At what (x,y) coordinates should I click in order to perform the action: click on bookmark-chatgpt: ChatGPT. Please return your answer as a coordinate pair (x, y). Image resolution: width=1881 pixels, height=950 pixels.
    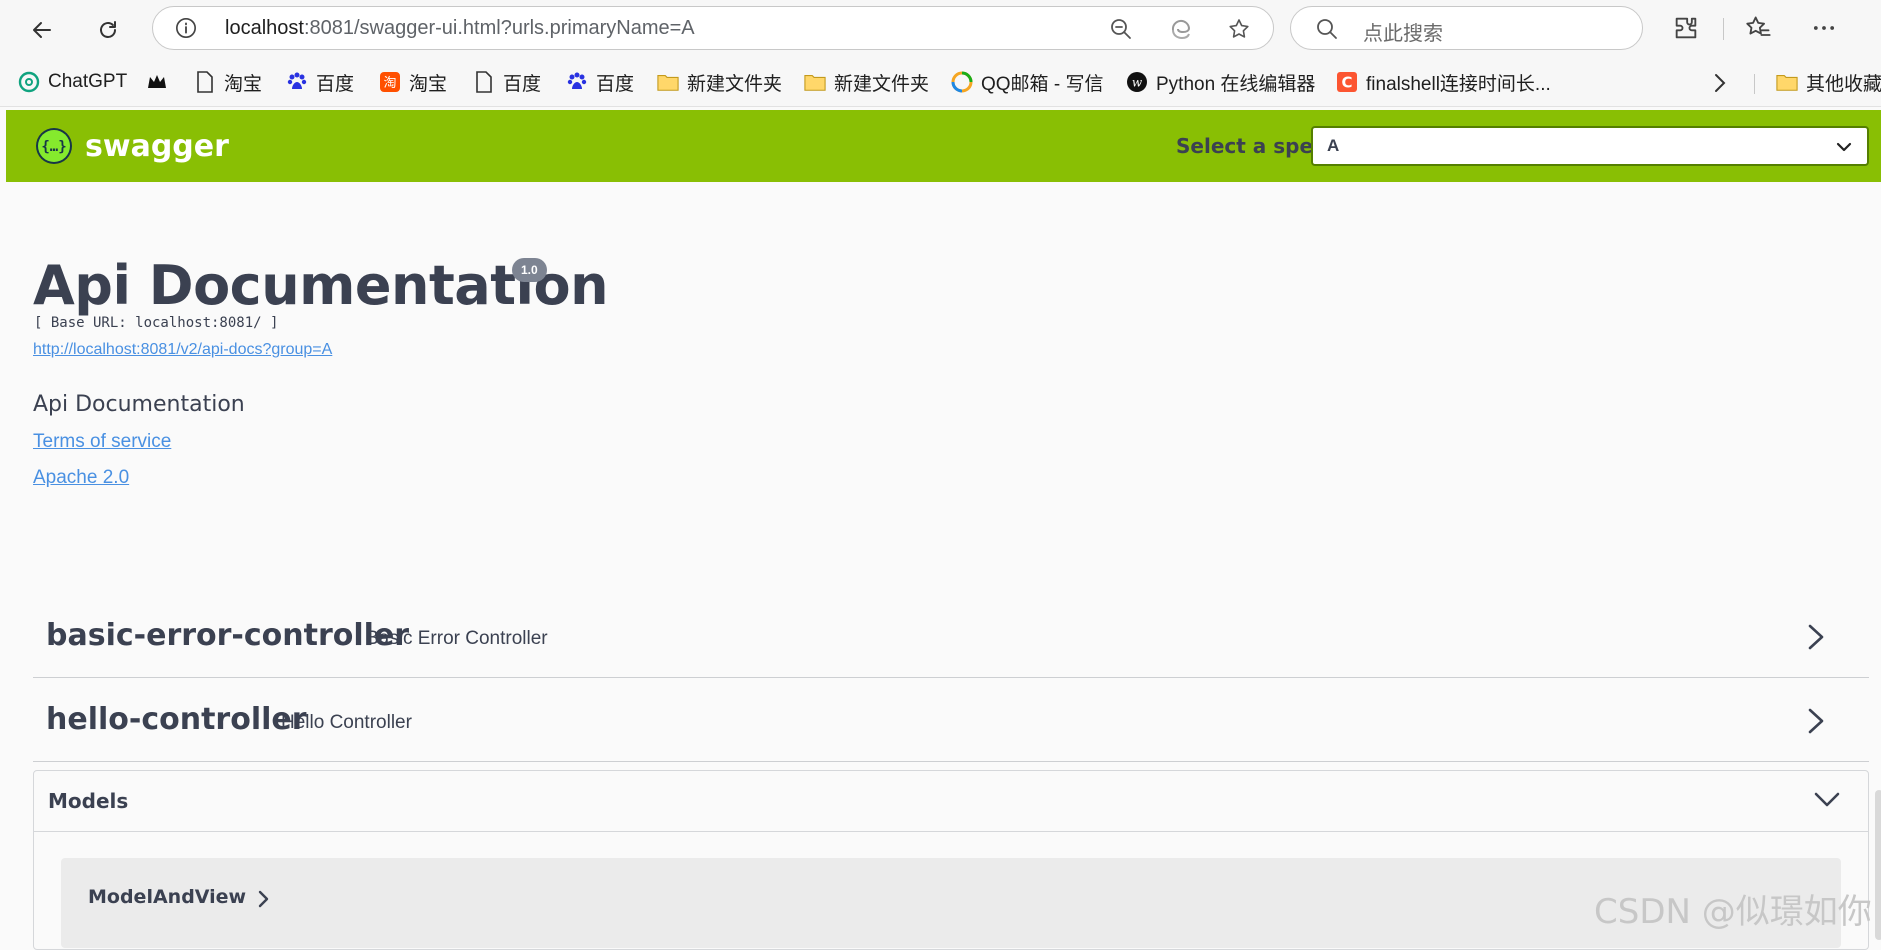
    Looking at the image, I should click on (72, 82).